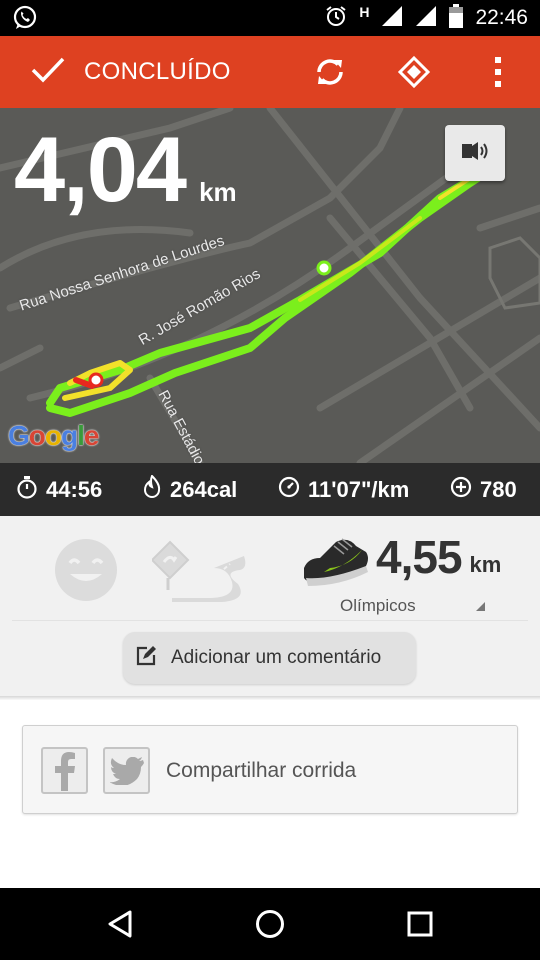 This screenshot has width=540, height=960. I want to click on recents-icon, so click(420, 924).